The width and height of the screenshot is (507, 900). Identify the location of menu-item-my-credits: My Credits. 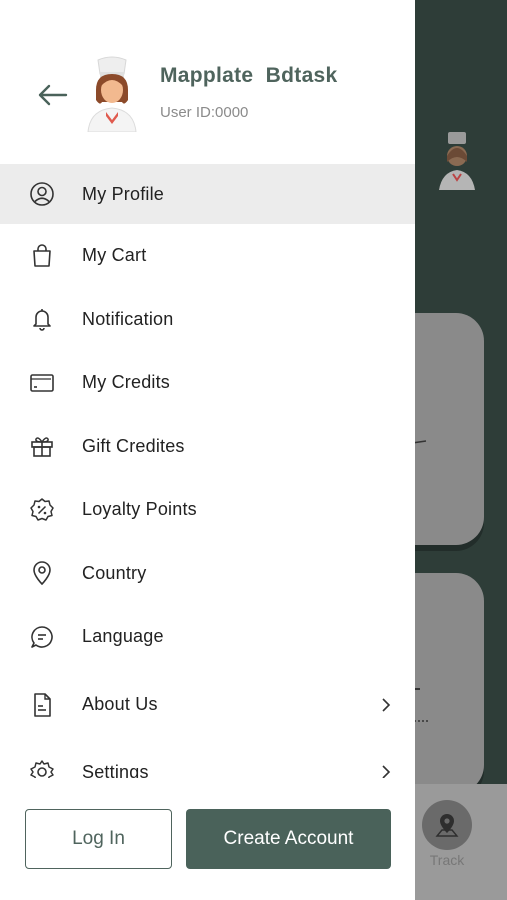
(207, 383).